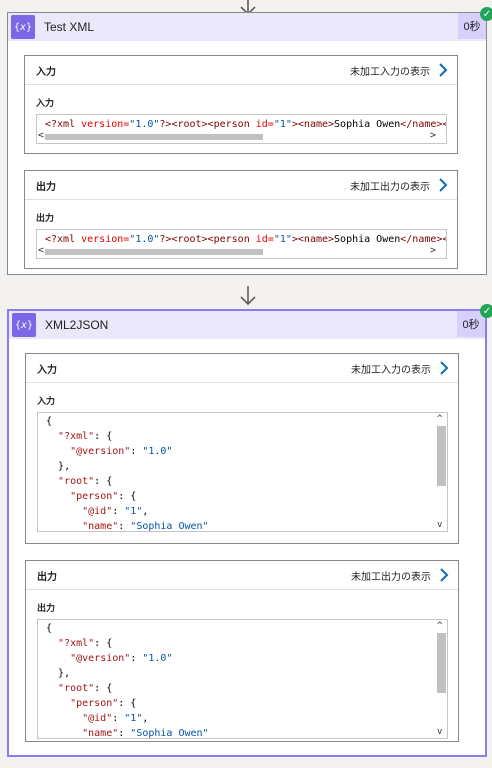 The width and height of the screenshot is (492, 768). What do you see at coordinates (247, 325) in the screenshot?
I see `card-header: {x} XML2JSON 0秒` at bounding box center [247, 325].